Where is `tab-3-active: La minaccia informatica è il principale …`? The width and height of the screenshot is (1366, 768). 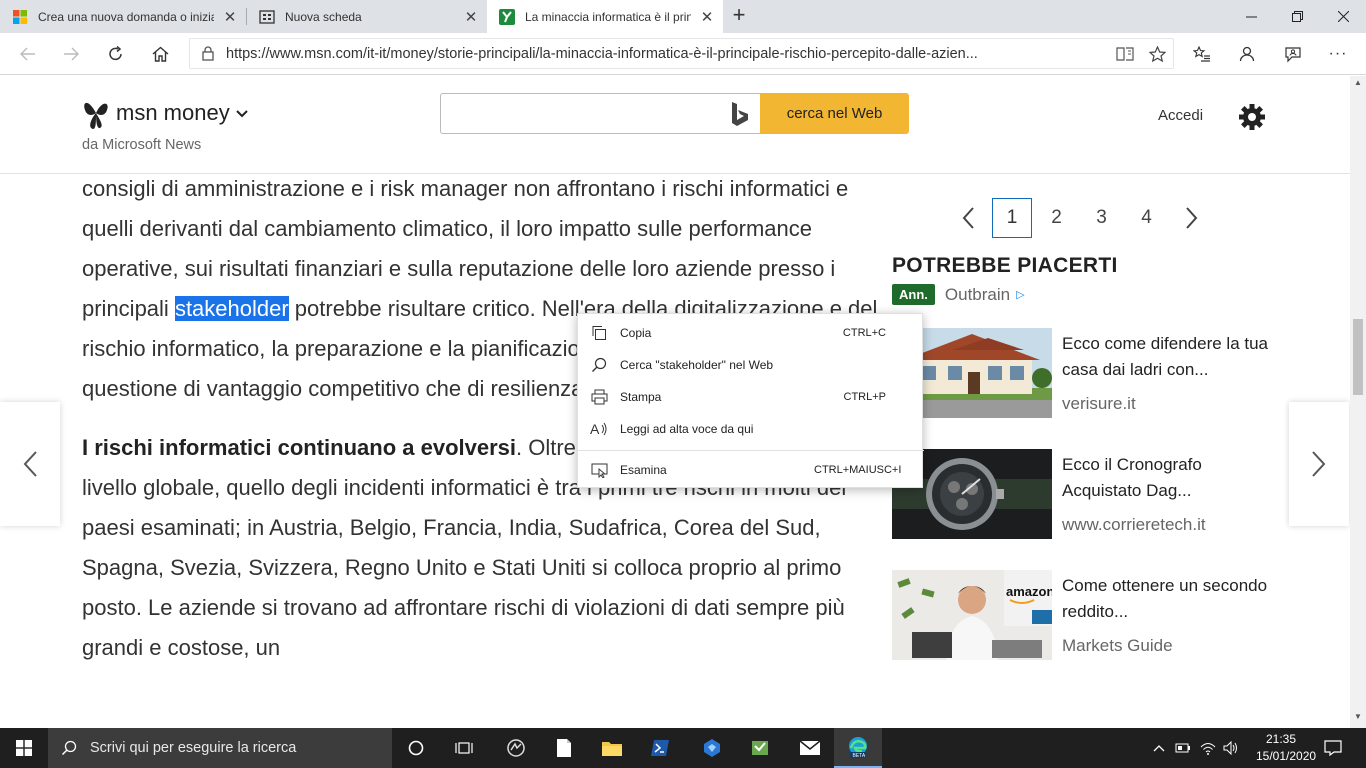 tab-3-active: La minaccia informatica è il principale … is located at coordinates (605, 16).